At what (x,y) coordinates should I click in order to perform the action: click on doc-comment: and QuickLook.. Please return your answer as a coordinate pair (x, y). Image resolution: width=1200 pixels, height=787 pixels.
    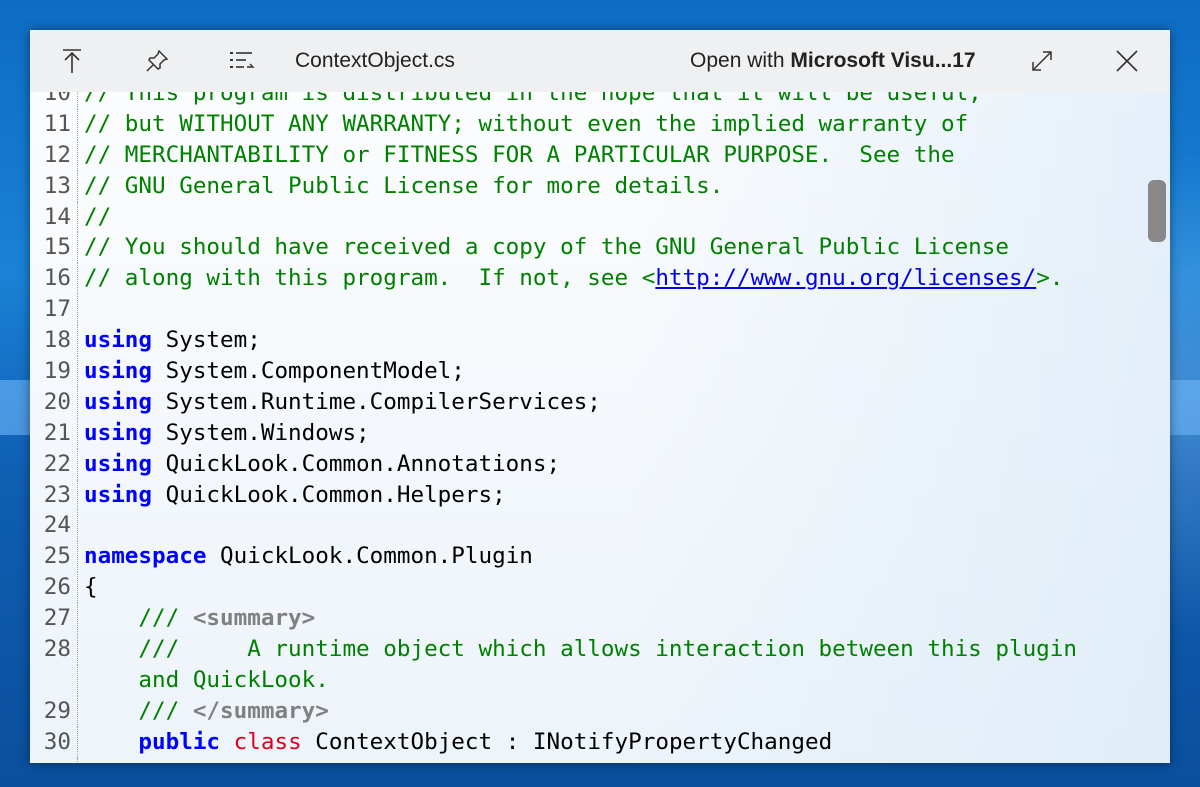
    Looking at the image, I should click on (206, 679).